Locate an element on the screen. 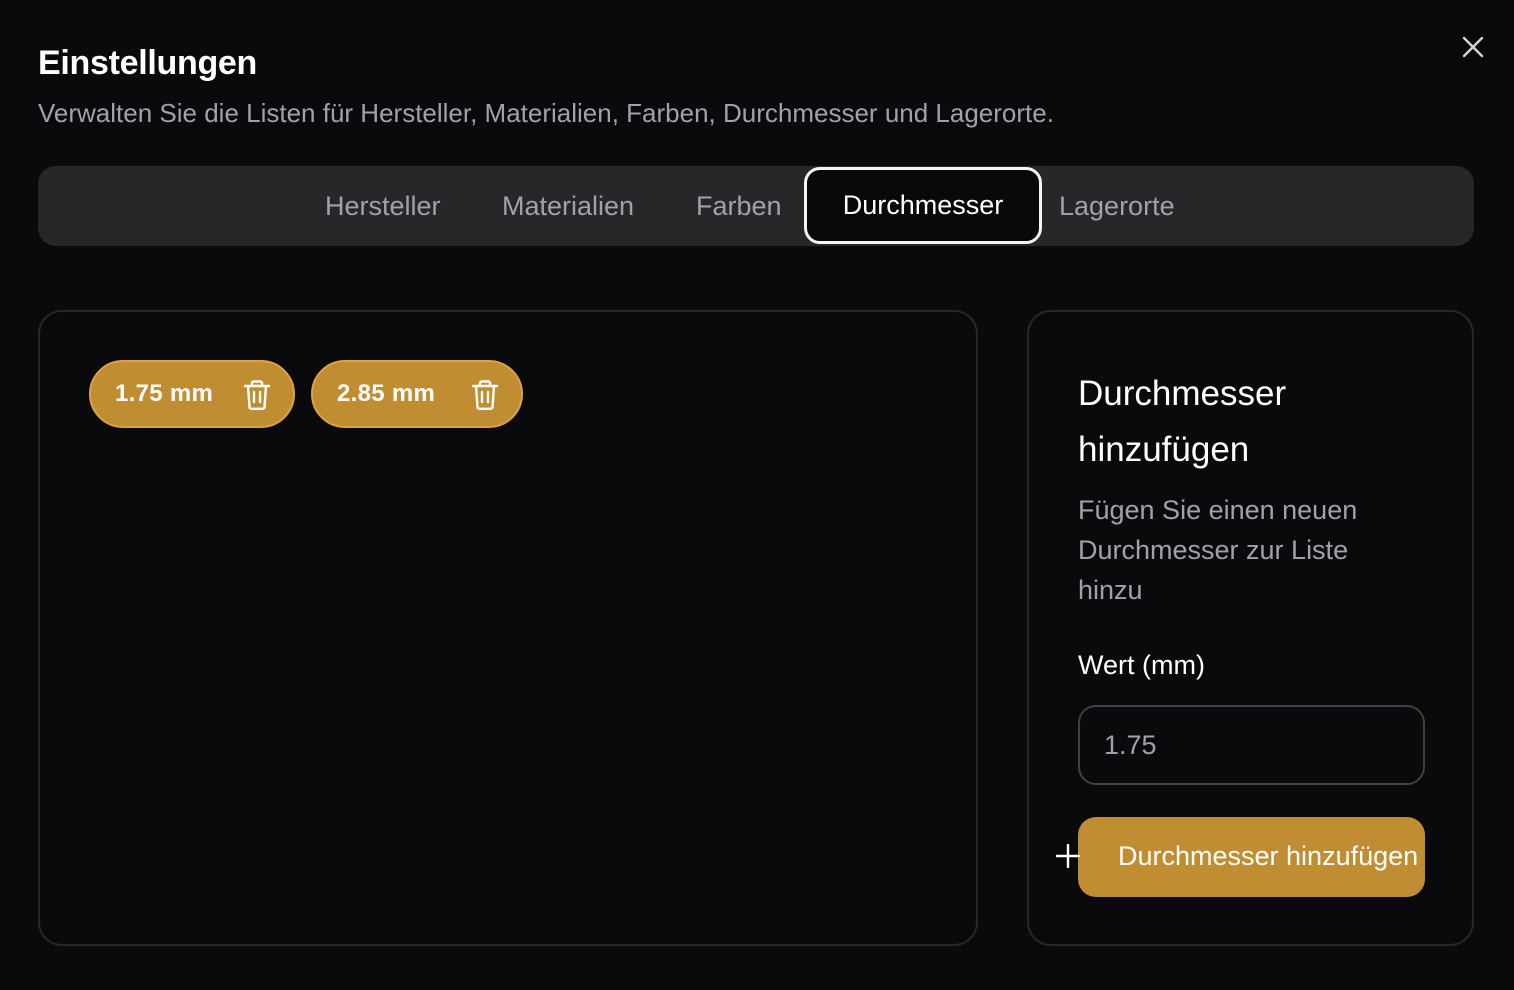 This screenshot has height=990, width=1514. add-diameter-button-label: Durchmesser hinzufügen is located at coordinates (1268, 856).